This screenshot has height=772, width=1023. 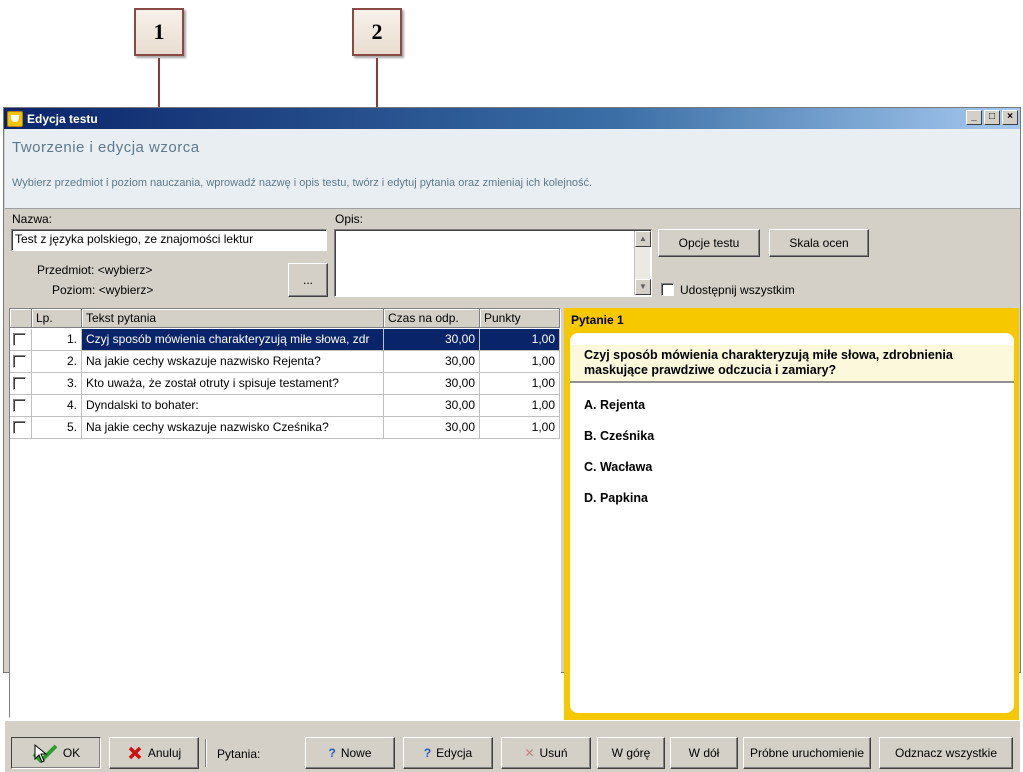 What do you see at coordinates (349, 219) in the screenshot?
I see `description-label: Opis:` at bounding box center [349, 219].